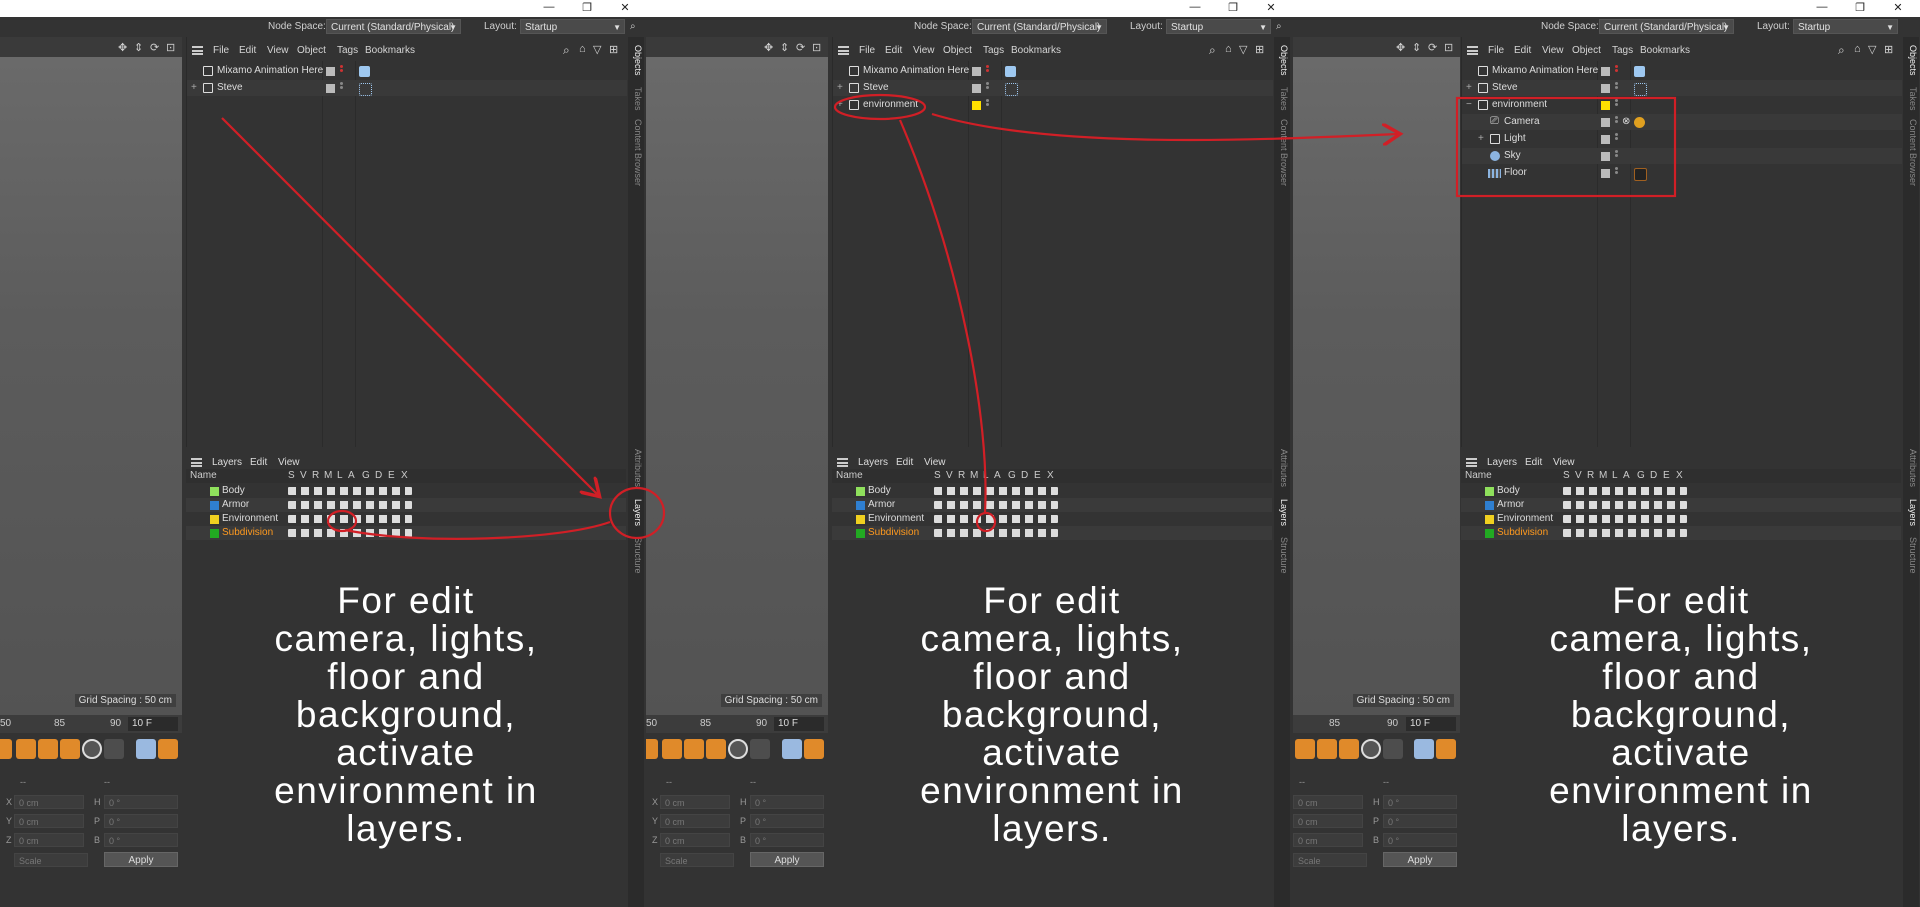  Describe the element at coordinates (168, 749) in the screenshot. I see `film-icon` at that location.